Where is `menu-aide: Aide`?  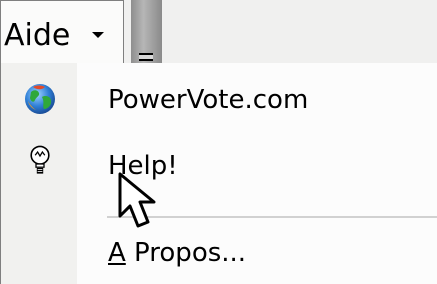
menu-aide: Aide is located at coordinates (62, 32).